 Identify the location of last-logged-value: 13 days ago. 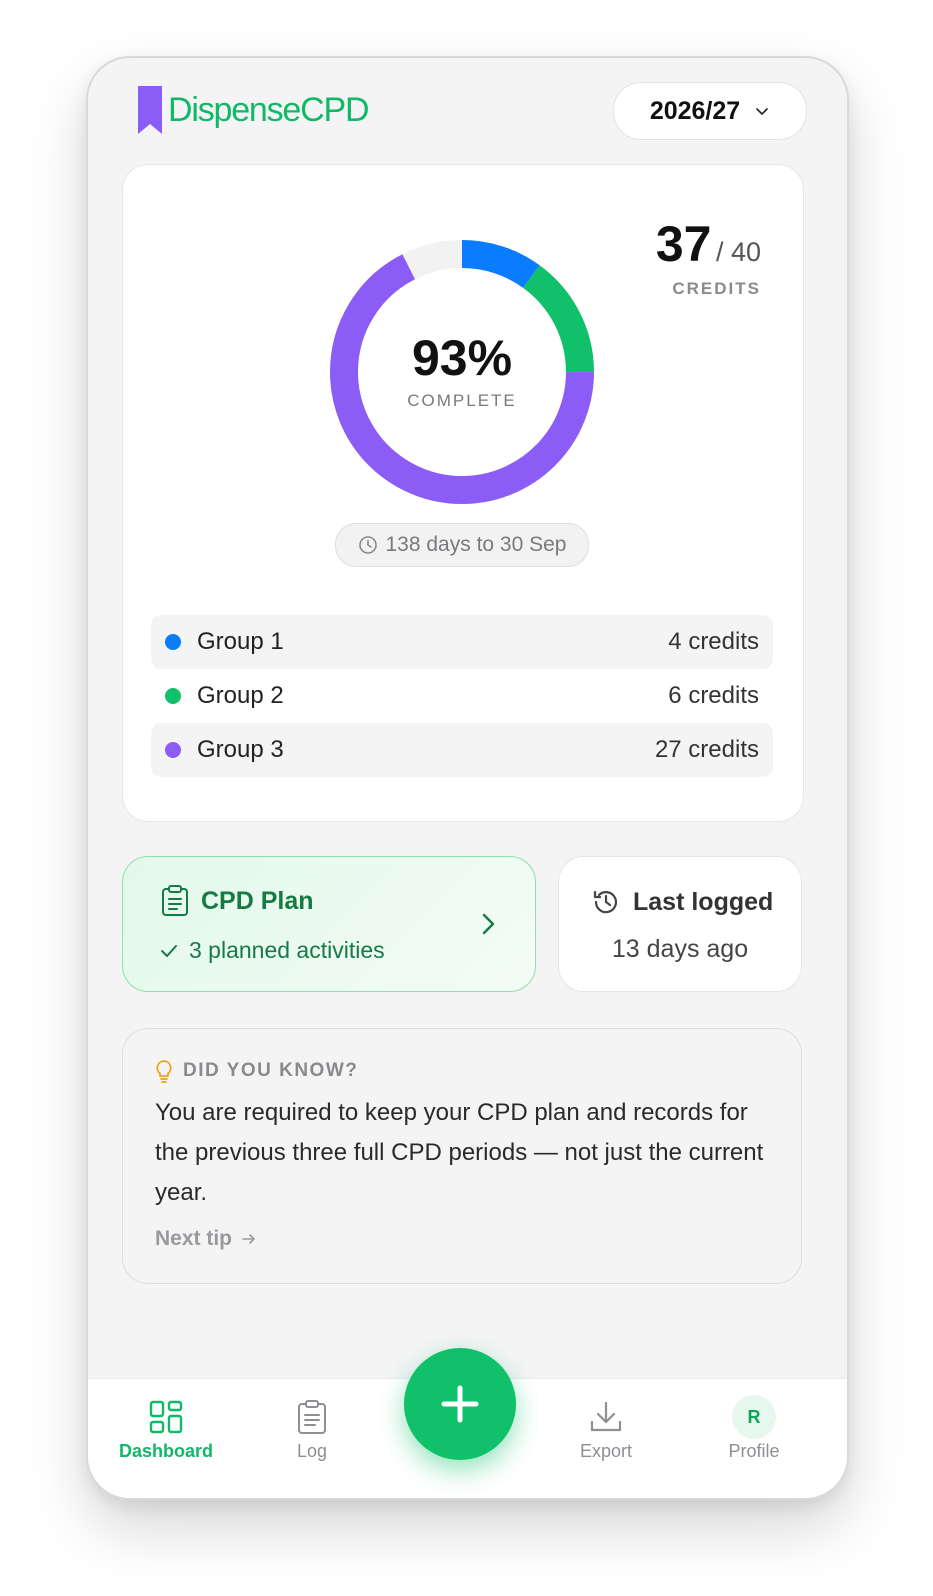
(680, 949).